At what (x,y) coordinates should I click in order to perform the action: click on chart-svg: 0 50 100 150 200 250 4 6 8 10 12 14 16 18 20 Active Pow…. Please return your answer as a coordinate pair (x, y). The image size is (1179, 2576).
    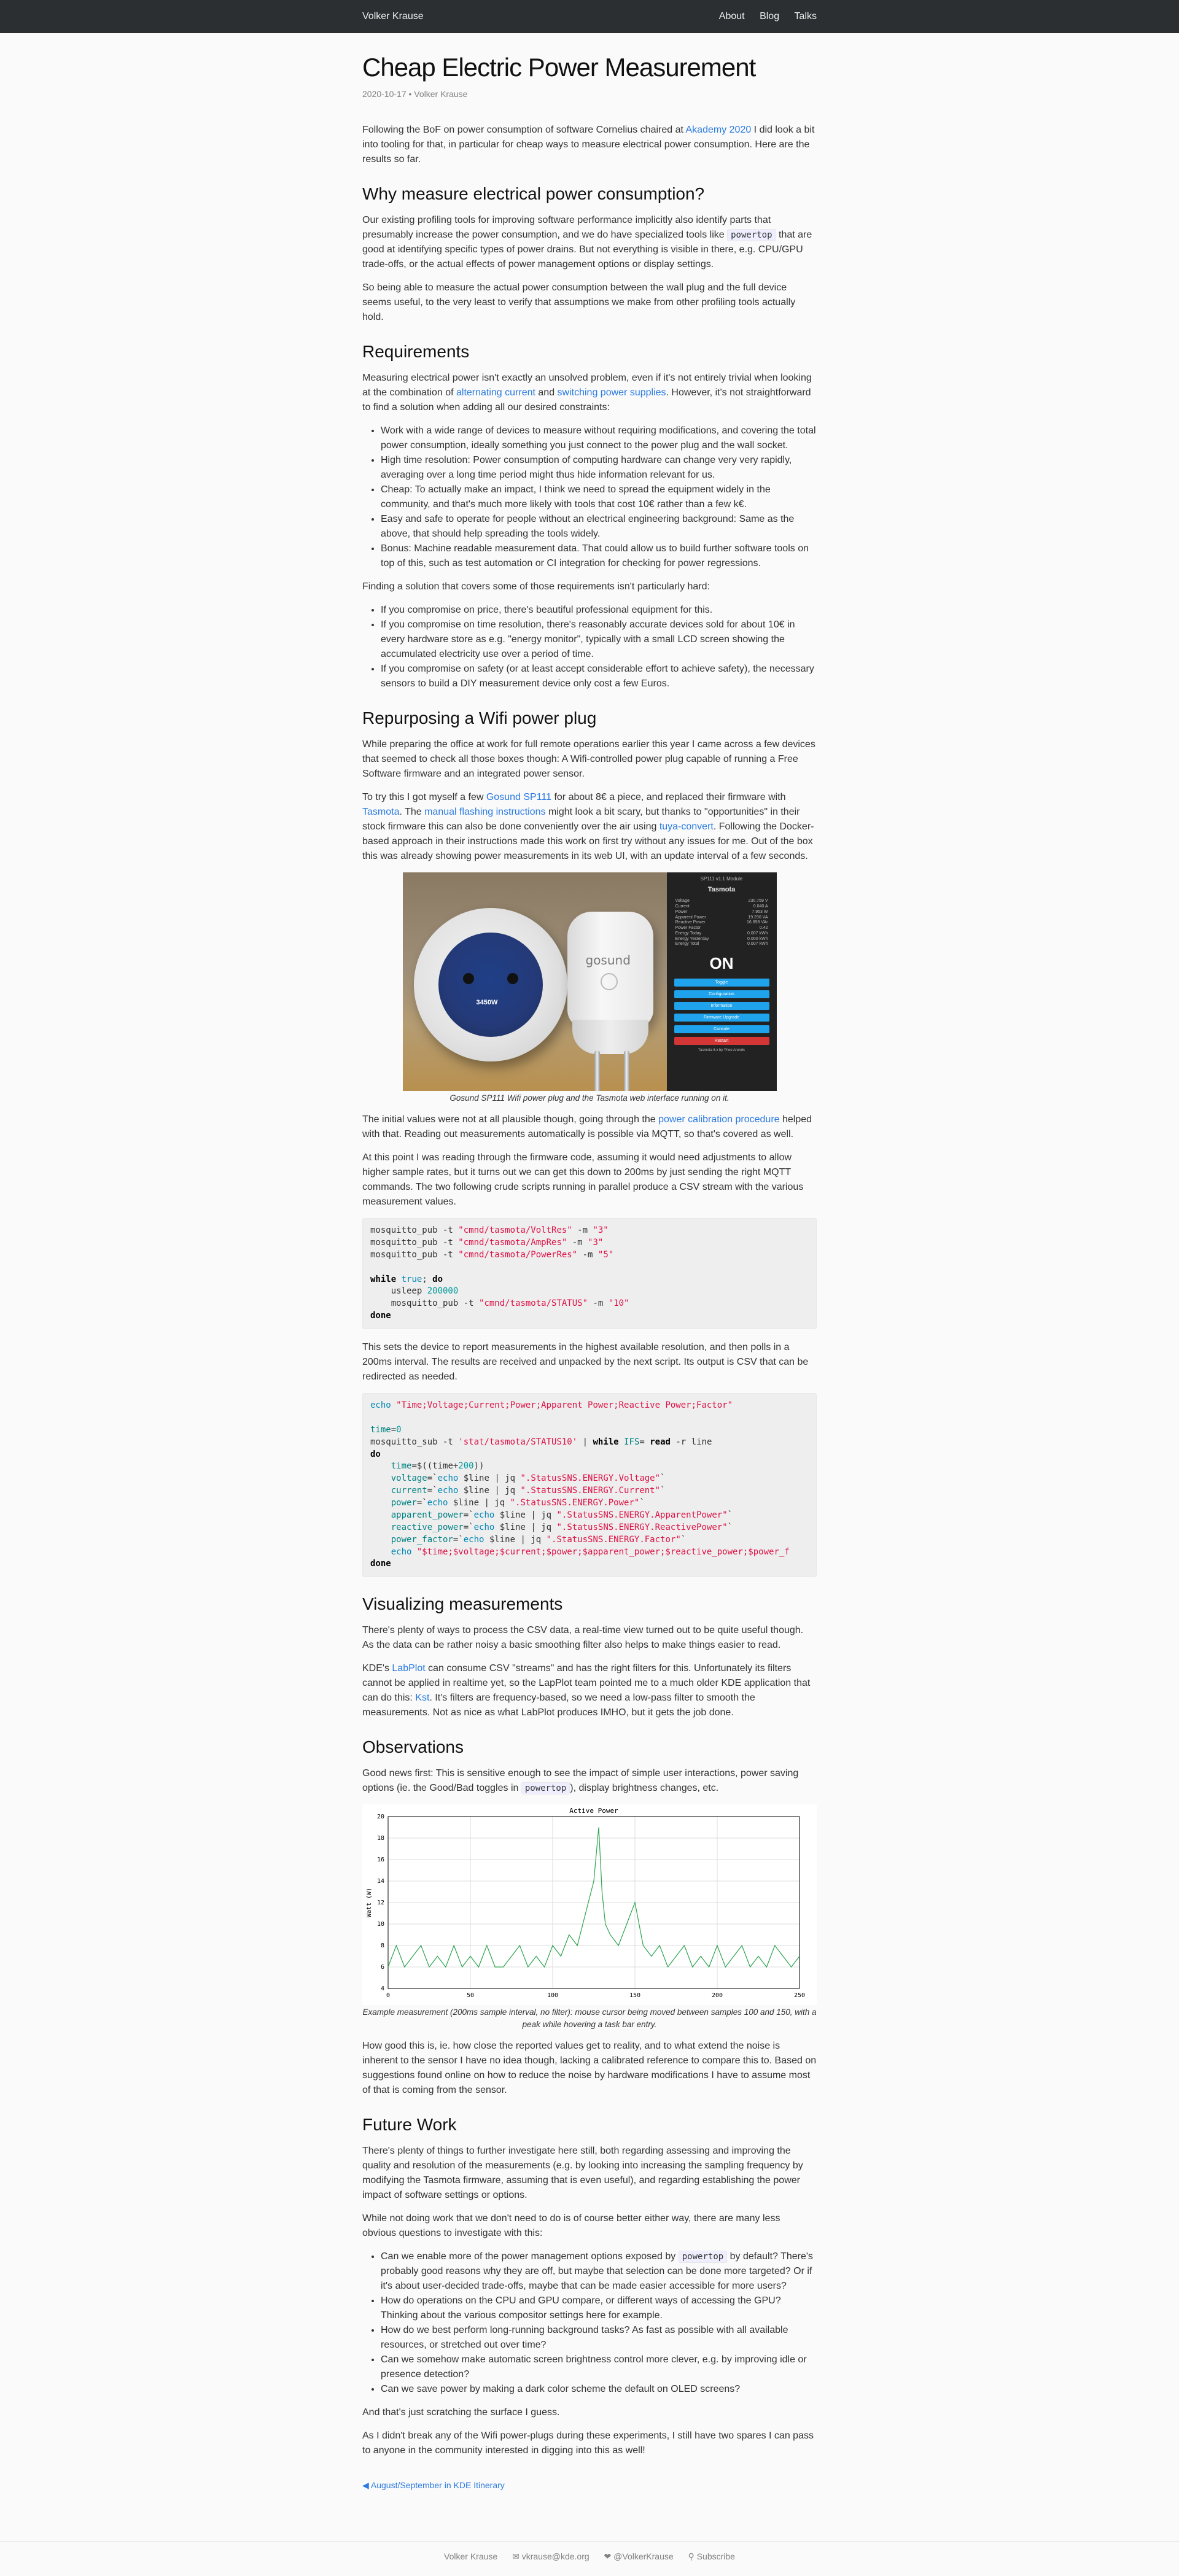
    Looking at the image, I should click on (589, 1905).